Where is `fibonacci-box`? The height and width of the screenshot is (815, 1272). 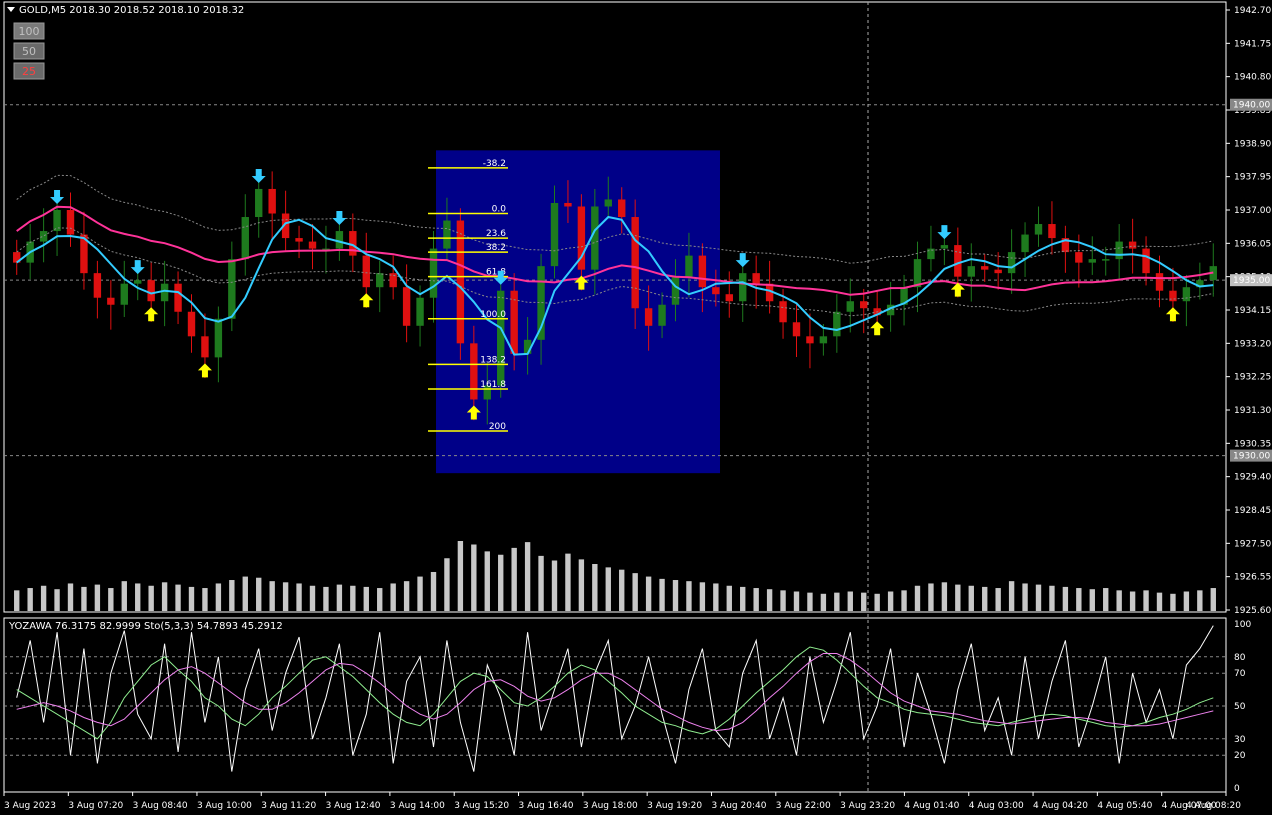
fibonacci-box is located at coordinates (578, 312).